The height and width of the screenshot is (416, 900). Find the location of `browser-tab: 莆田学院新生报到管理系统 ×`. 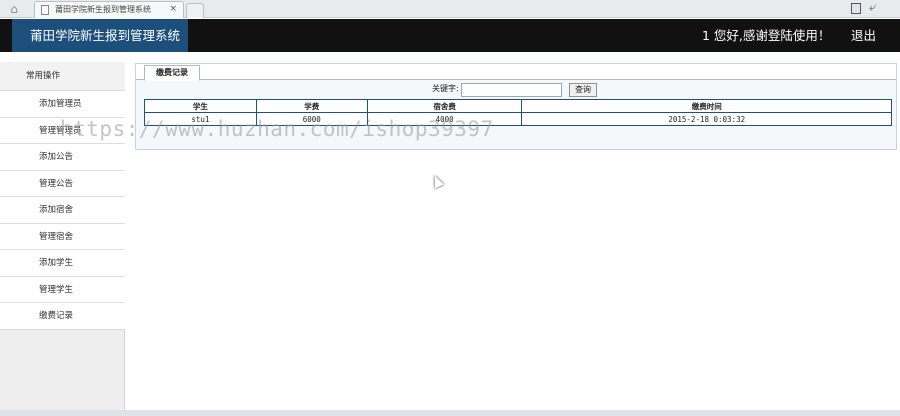

browser-tab: 莆田学院新生报到管理系统 × is located at coordinates (109, 9).